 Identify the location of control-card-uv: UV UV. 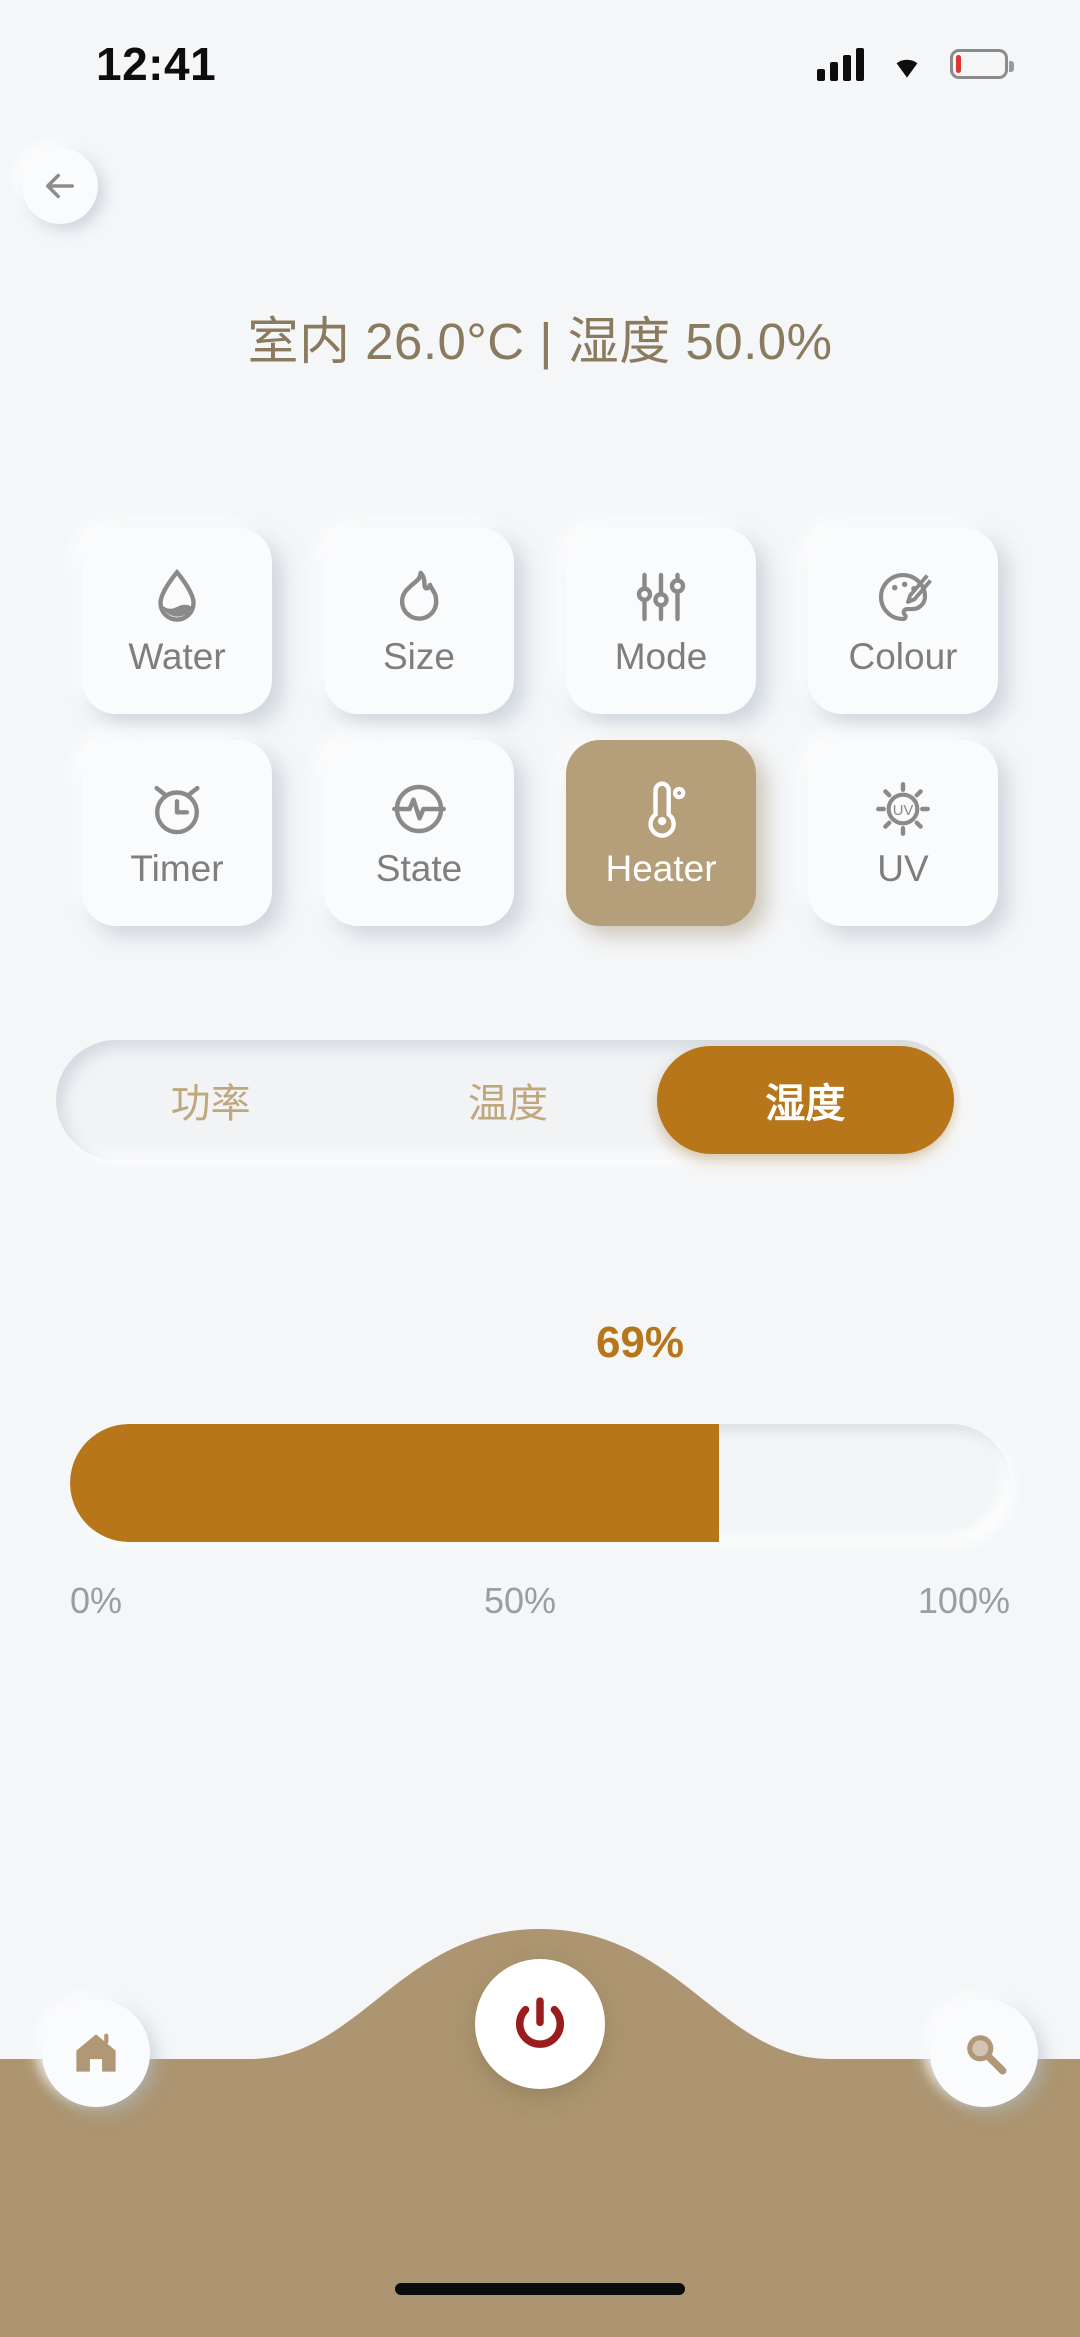
(903, 833).